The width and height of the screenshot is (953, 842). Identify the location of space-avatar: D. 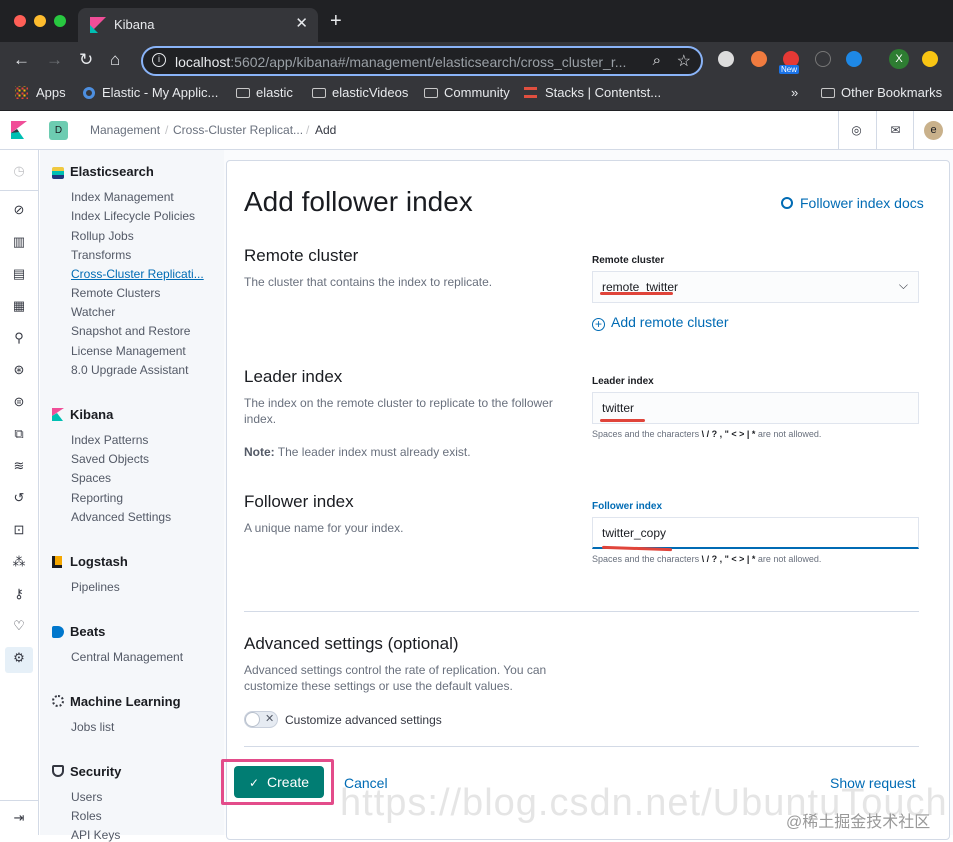
(58, 130).